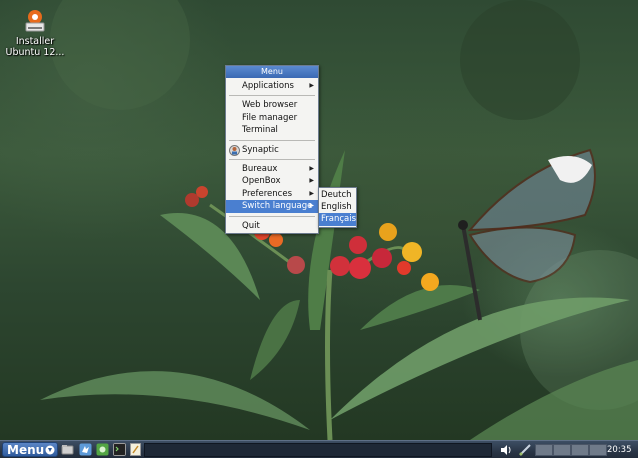 This screenshot has width=638, height=458. Describe the element at coordinates (260, 168) in the screenshot. I see `menu-item-label: Bureaux` at that location.